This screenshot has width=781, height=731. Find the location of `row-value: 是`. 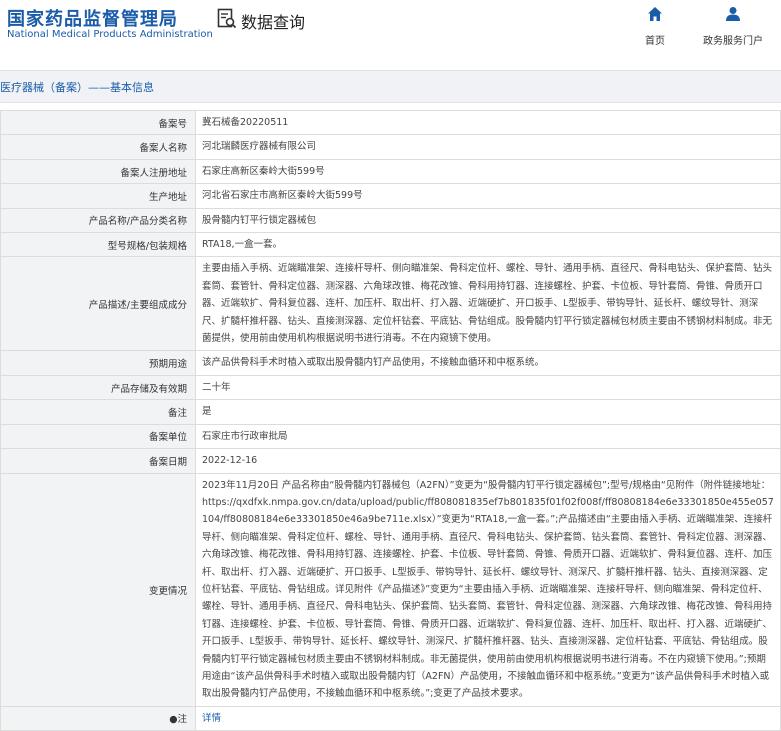

row-value: 是 is located at coordinates (488, 412).